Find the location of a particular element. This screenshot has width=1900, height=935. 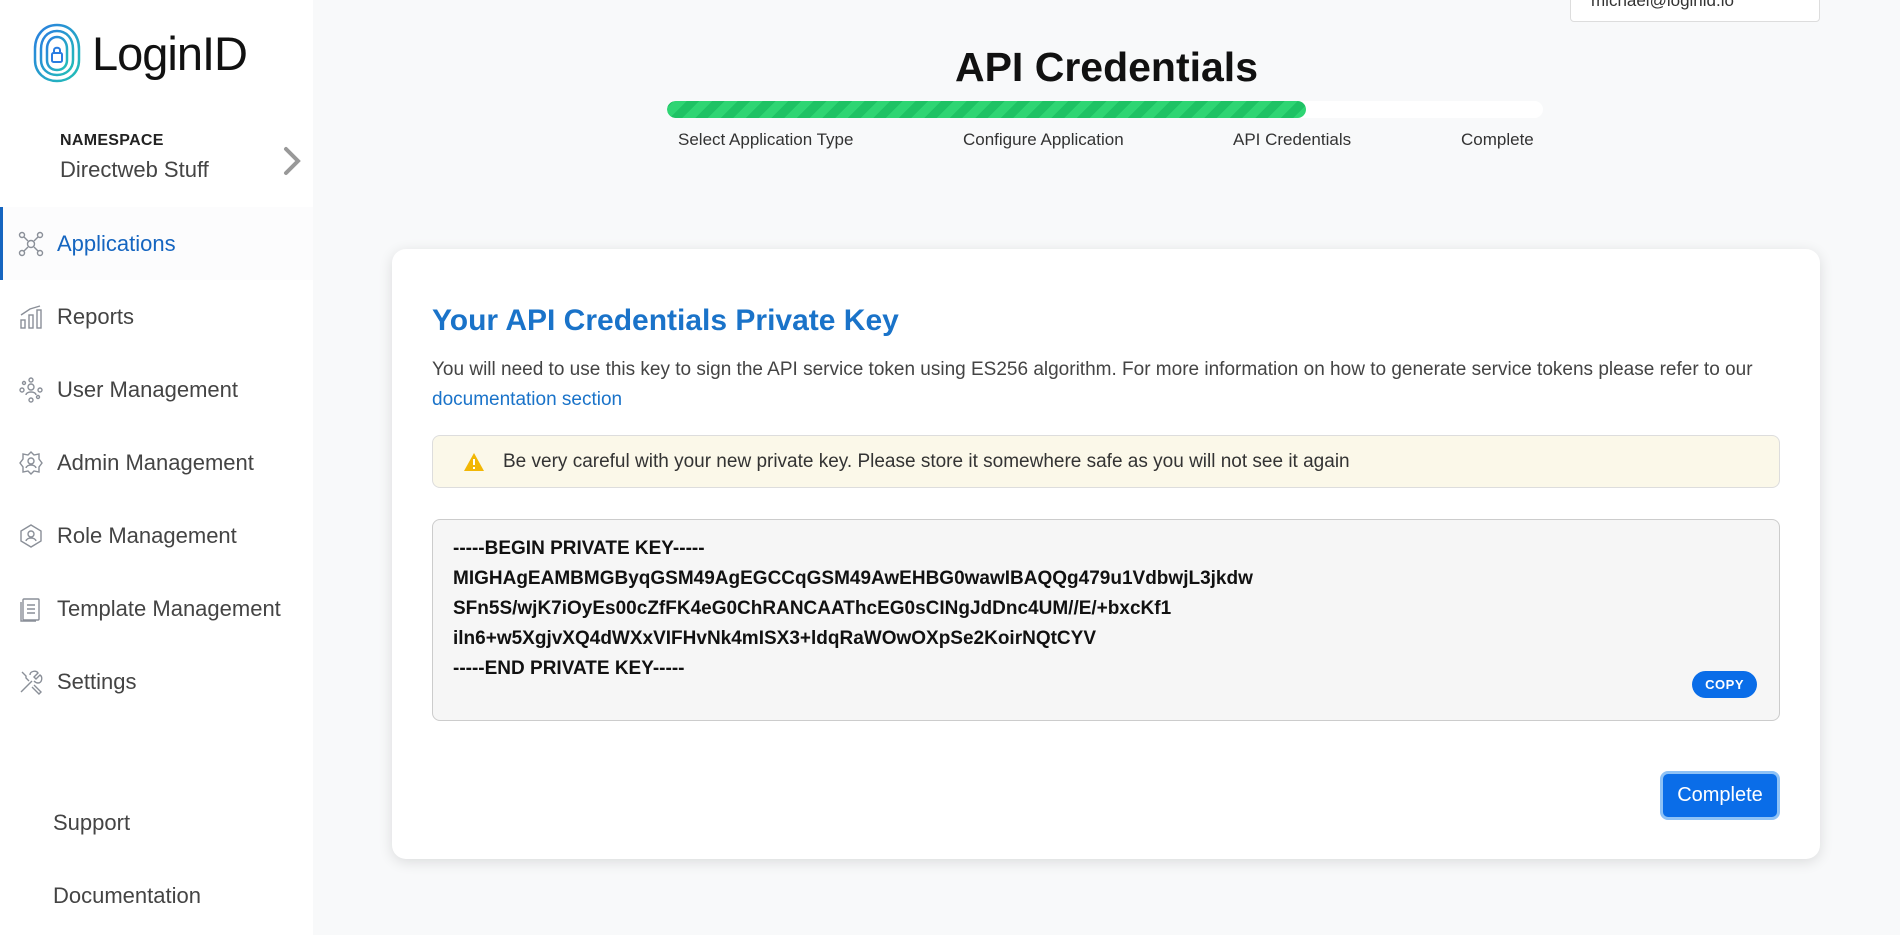

sidebar-item-label: Admin Management is located at coordinates (155, 462).